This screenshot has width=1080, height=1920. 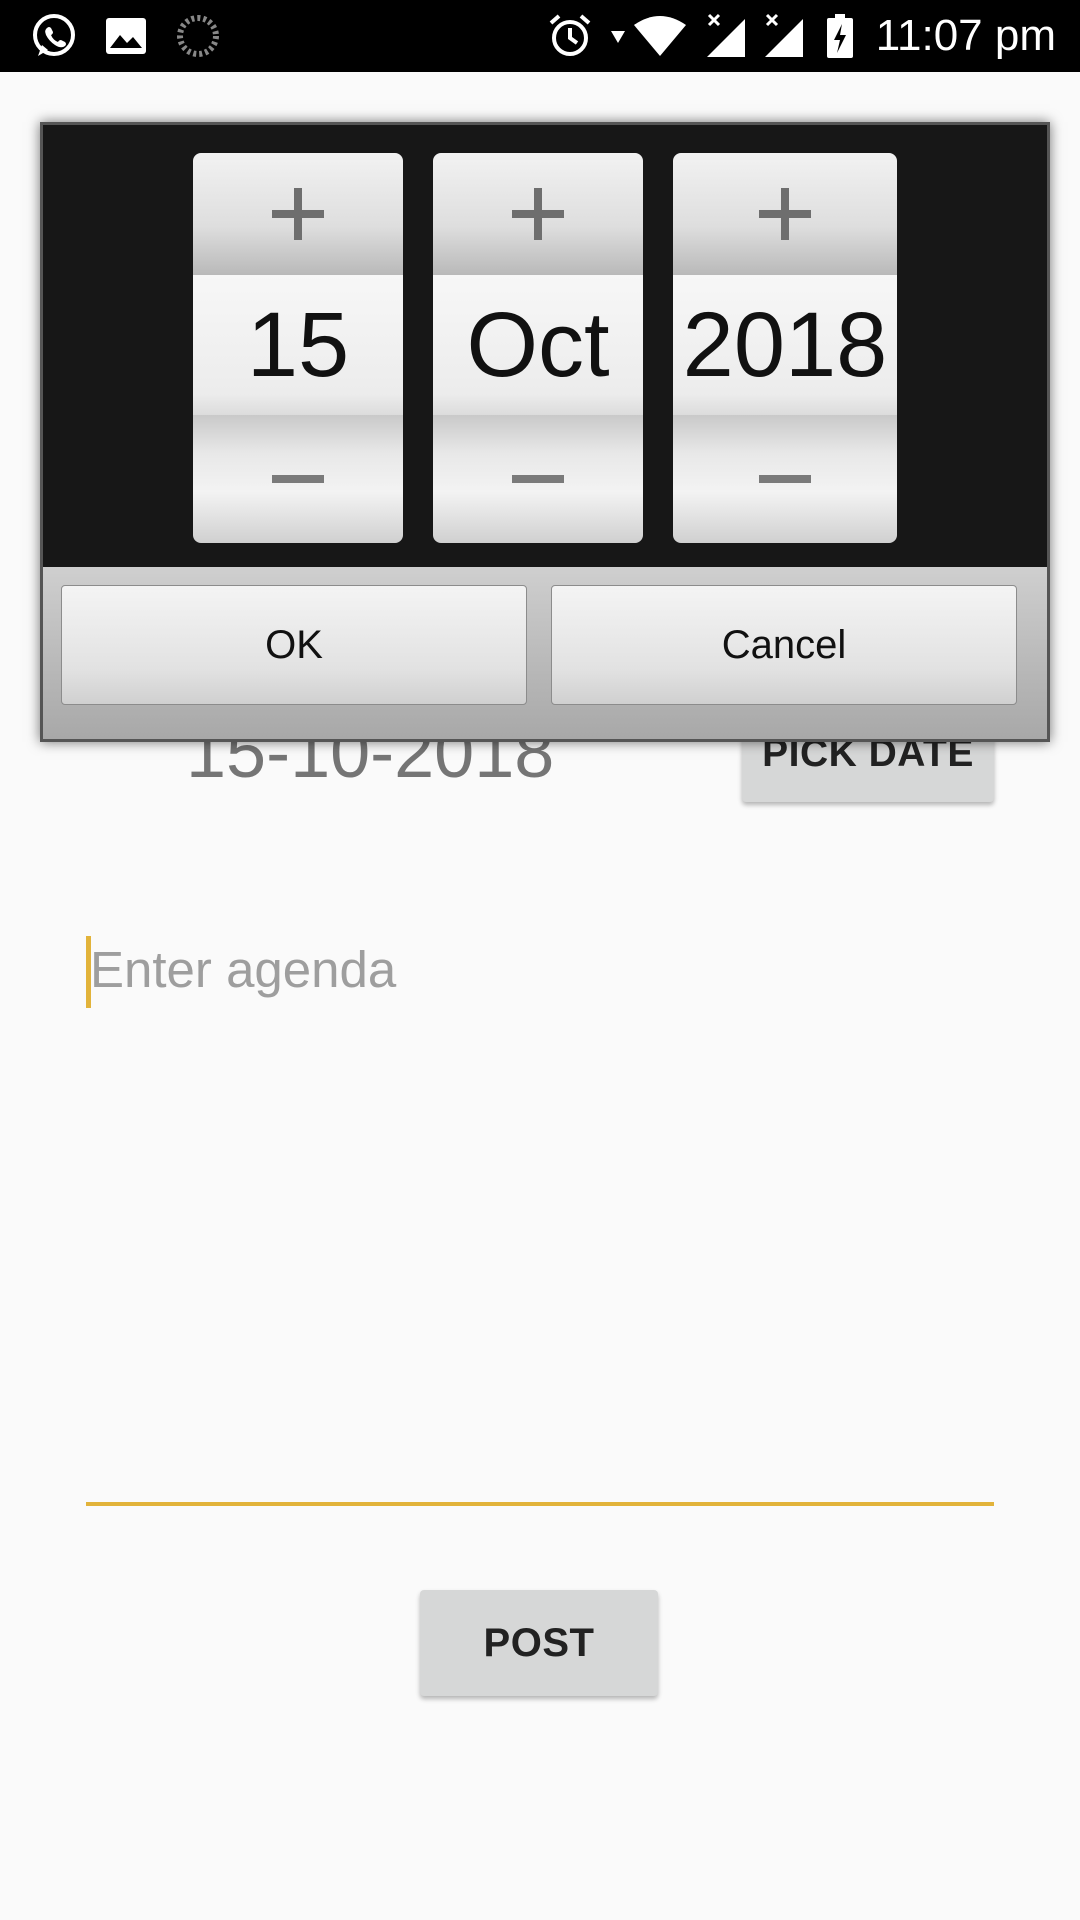 I want to click on month-spinner: Oct, so click(x=538, y=348).